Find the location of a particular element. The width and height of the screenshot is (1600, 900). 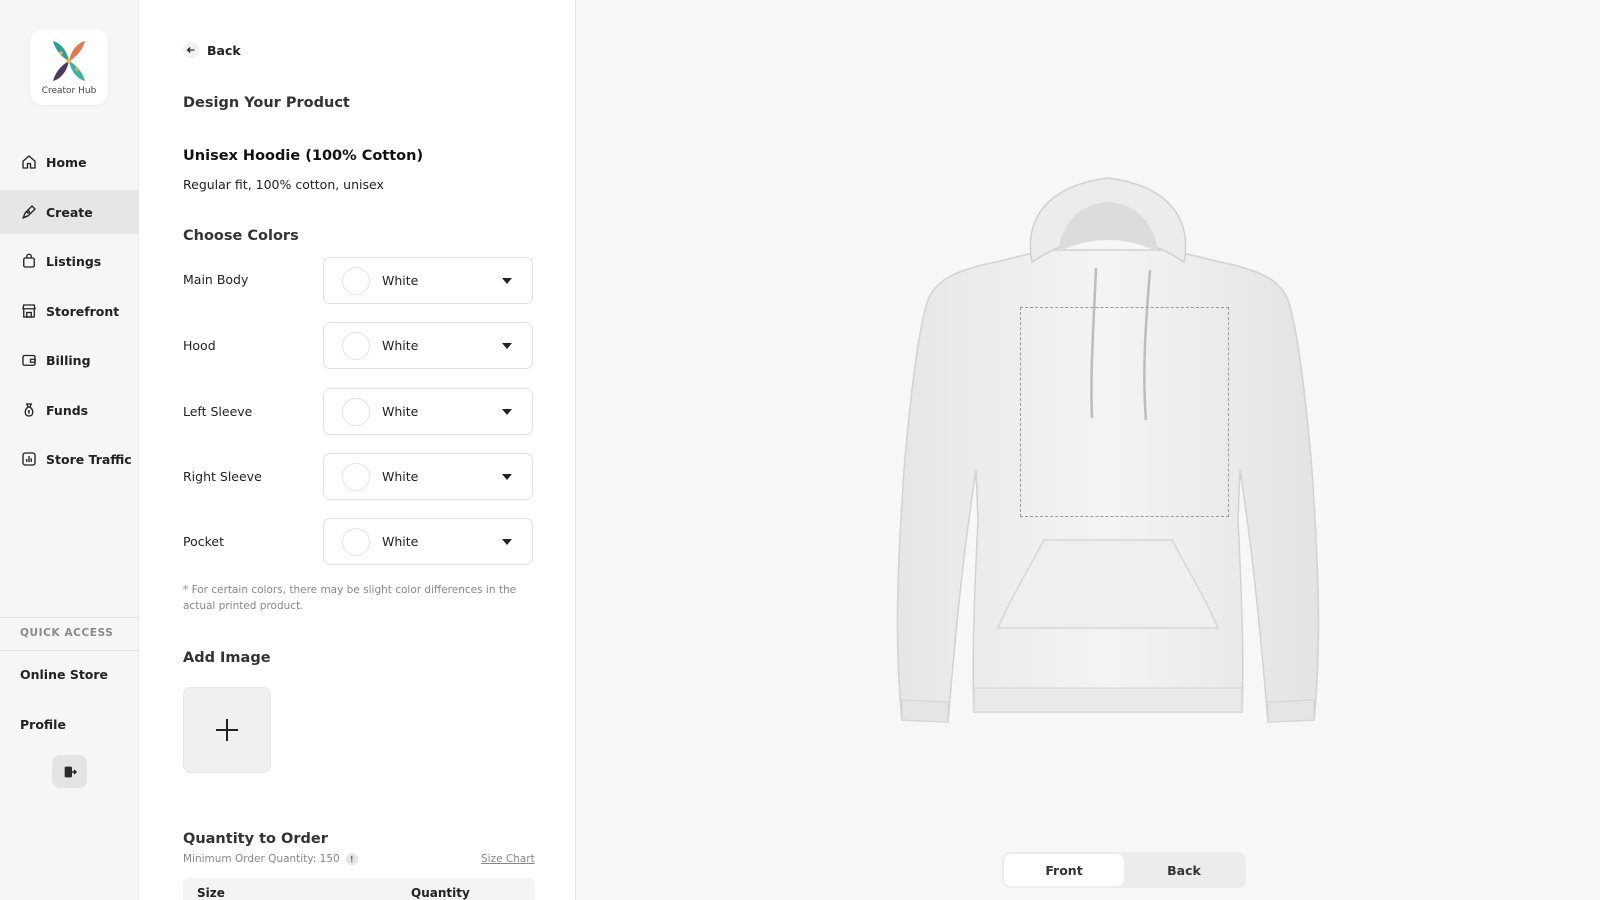

quick-access-title: QUICK ACCESS is located at coordinates (67, 633).